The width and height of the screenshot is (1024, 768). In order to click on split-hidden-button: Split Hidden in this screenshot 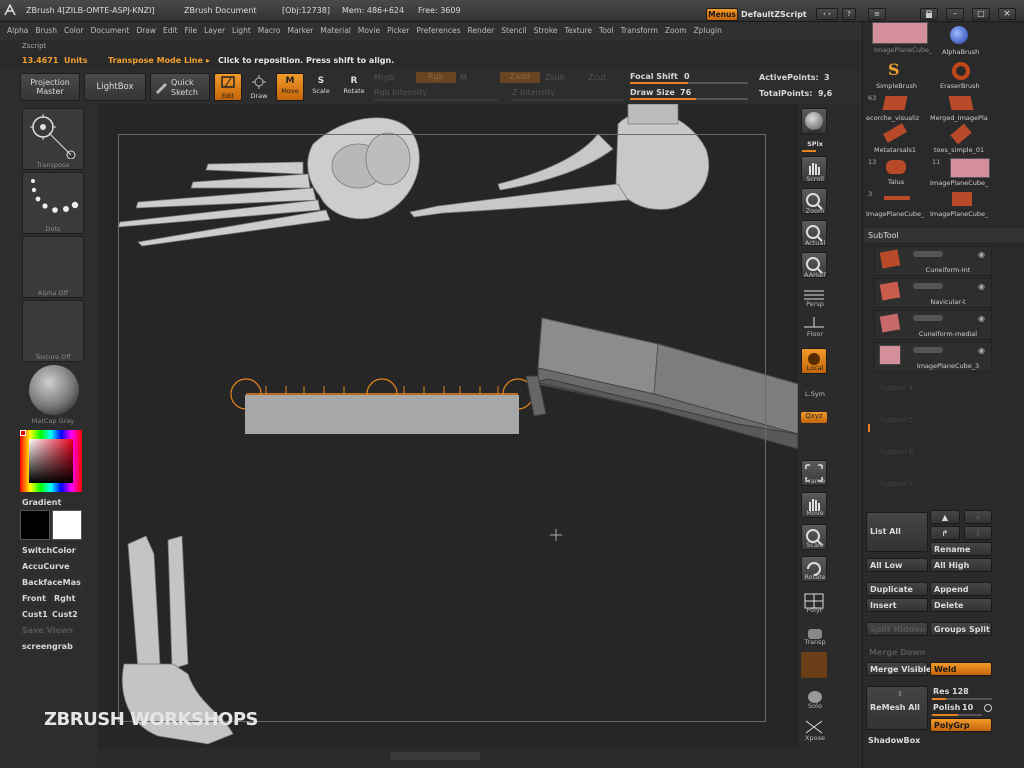, I will do `click(897, 629)`.